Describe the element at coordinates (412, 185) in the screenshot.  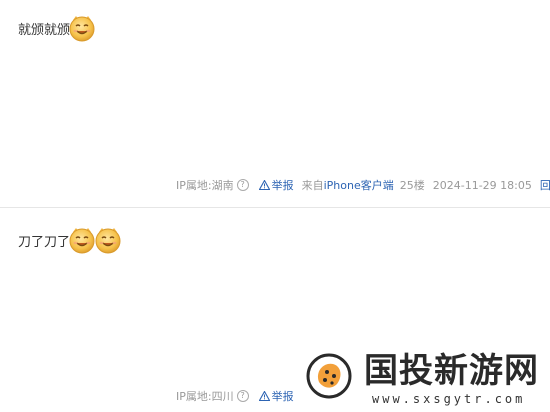
I see `floor-number: 25楼` at that location.